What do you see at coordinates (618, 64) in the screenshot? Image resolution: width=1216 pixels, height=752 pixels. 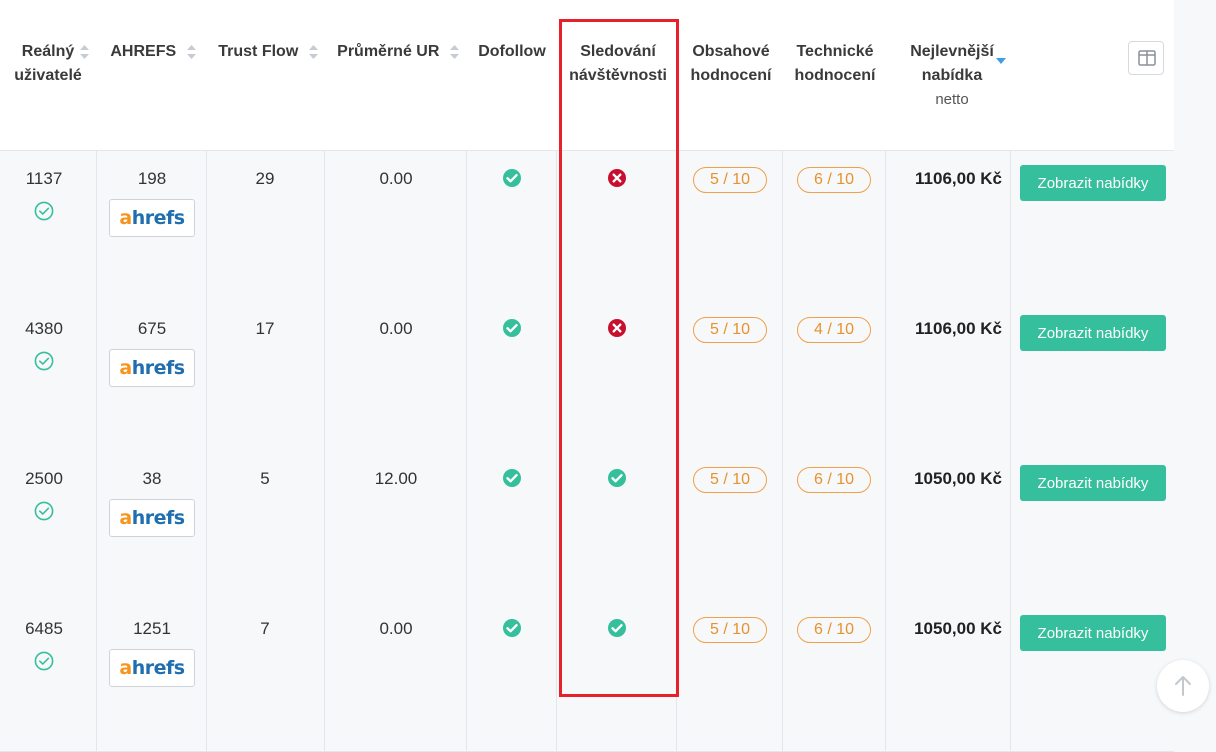 I see `col-header-traffic-tracking: Sledování návštěvnosti` at bounding box center [618, 64].